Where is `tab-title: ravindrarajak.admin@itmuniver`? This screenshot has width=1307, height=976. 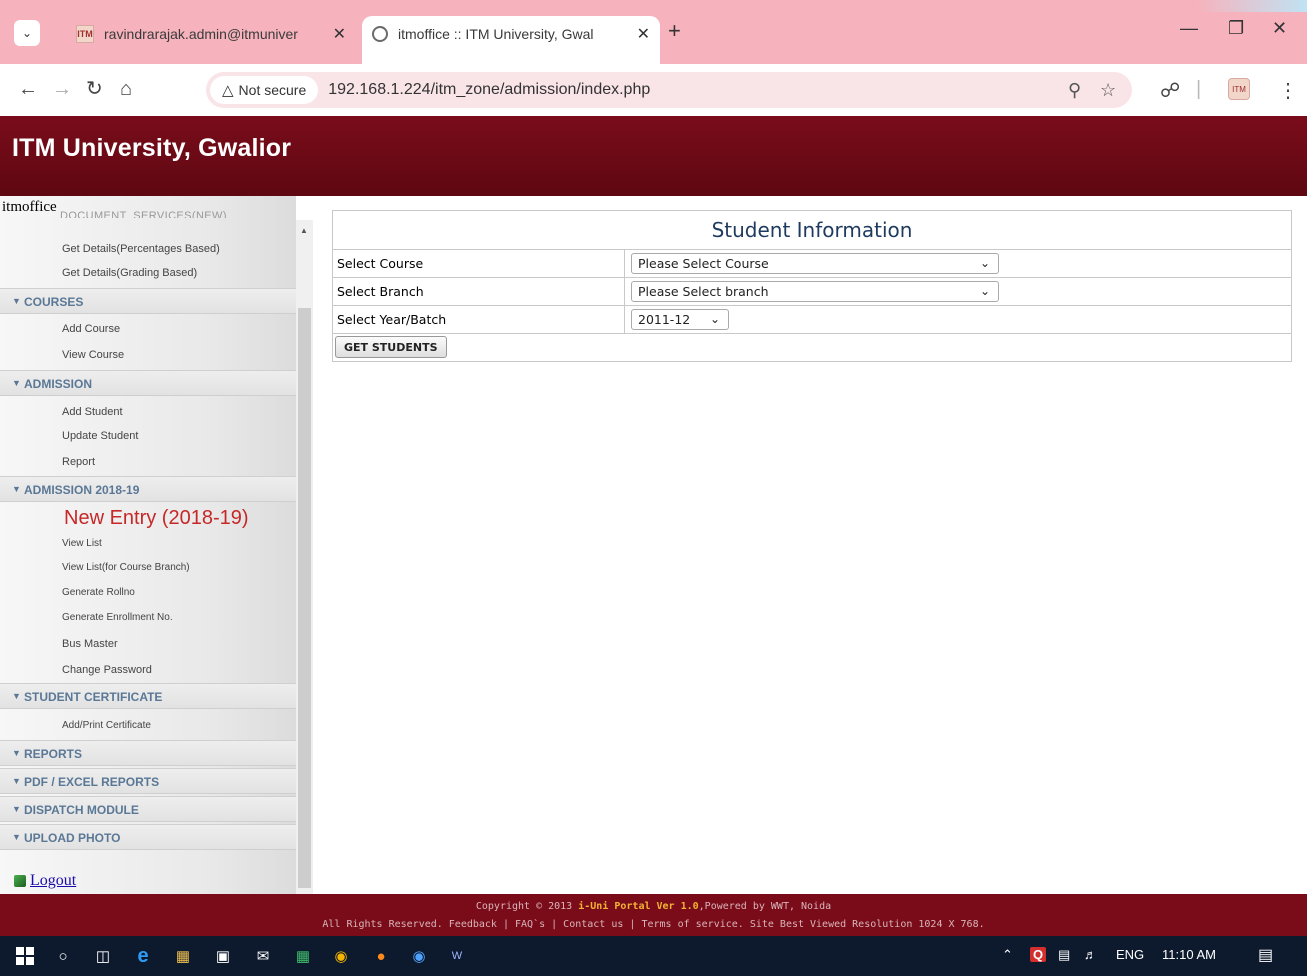 tab-title: ravindrarajak.admin@itmuniver is located at coordinates (201, 34).